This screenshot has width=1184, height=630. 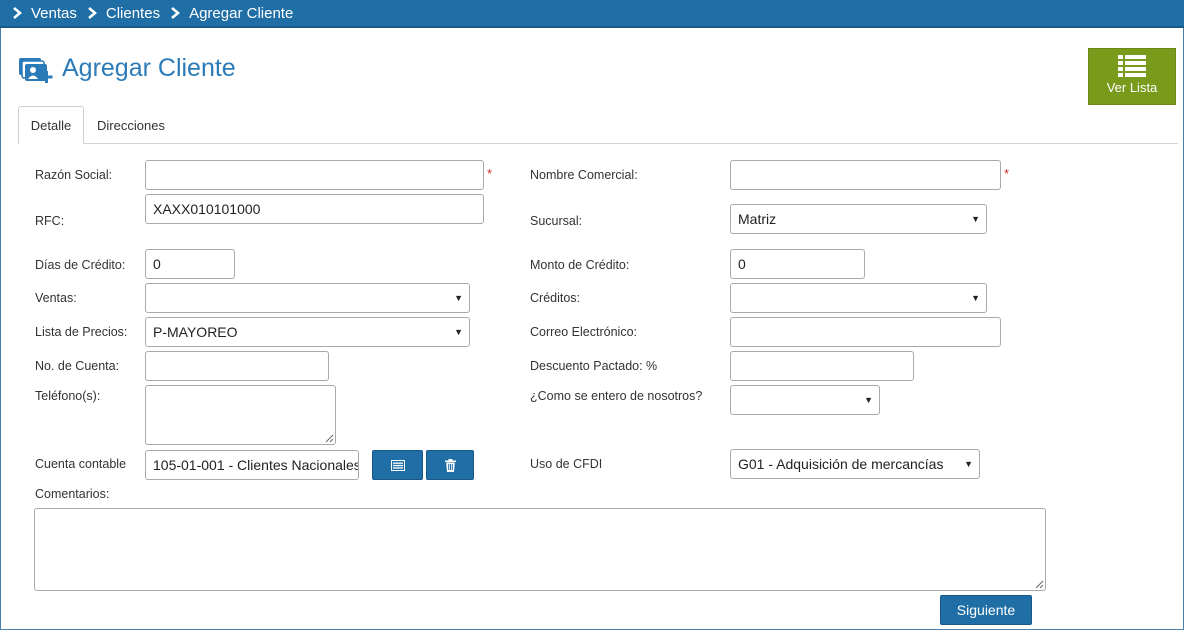 I want to click on trash-icon, so click(x=450, y=465).